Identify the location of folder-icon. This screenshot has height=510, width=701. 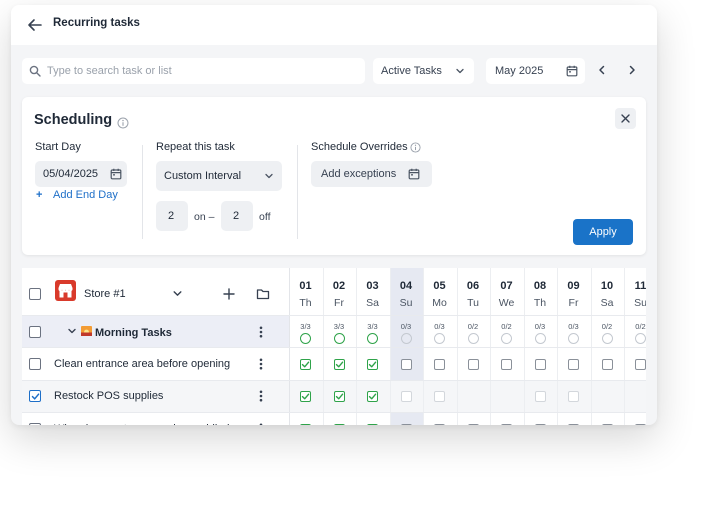
(263, 294).